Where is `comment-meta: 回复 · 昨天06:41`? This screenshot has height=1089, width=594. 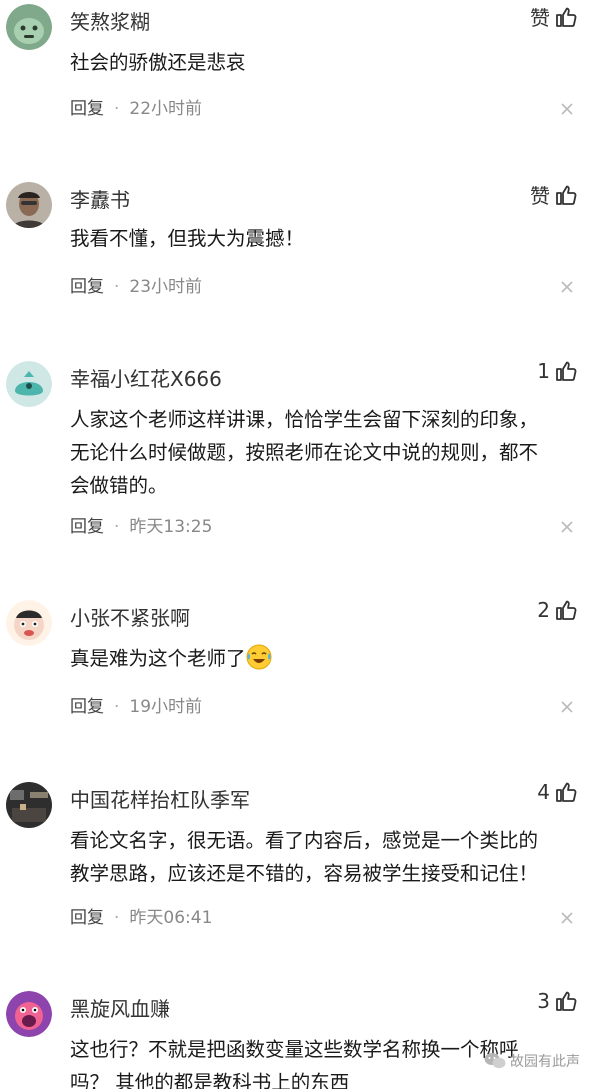
comment-meta: 回复 · 昨天06:41 is located at coordinates (141, 918).